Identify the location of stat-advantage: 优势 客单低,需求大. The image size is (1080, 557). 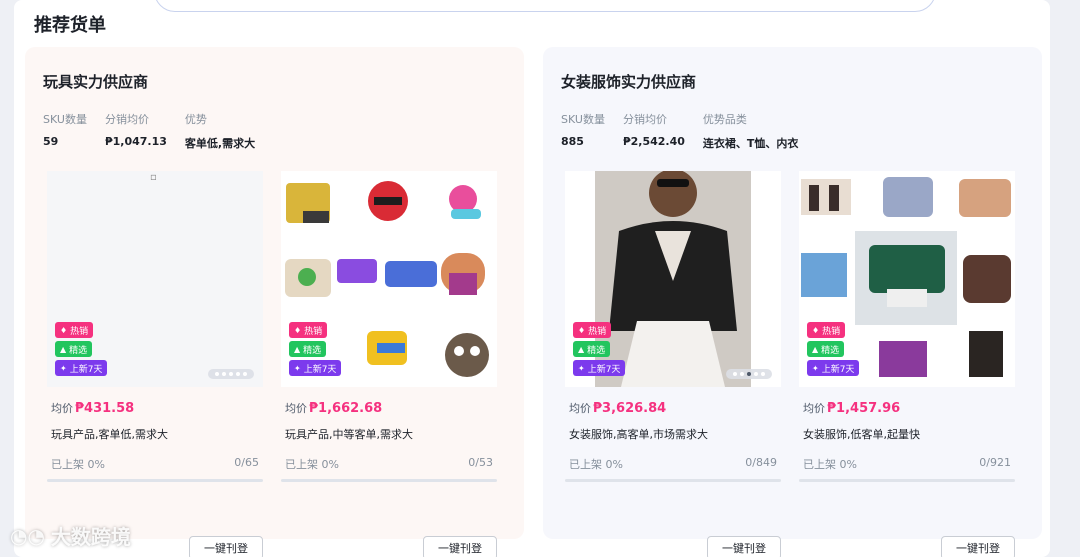
(220, 131).